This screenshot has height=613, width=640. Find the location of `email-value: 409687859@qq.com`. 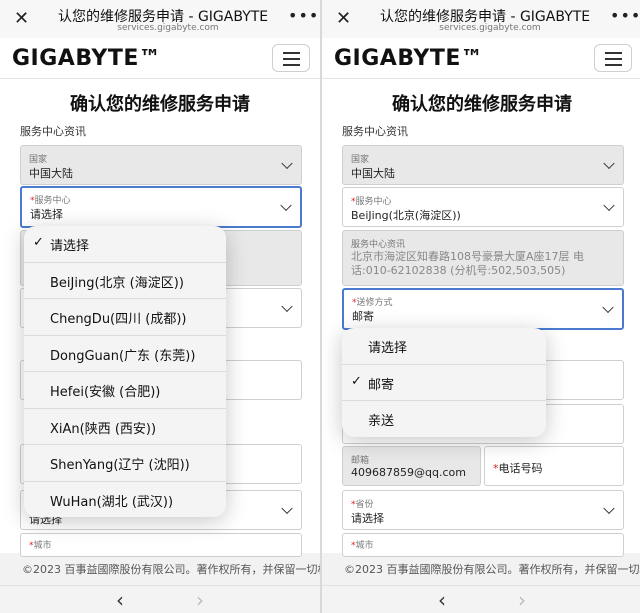

email-value: 409687859@qq.com is located at coordinates (408, 472).